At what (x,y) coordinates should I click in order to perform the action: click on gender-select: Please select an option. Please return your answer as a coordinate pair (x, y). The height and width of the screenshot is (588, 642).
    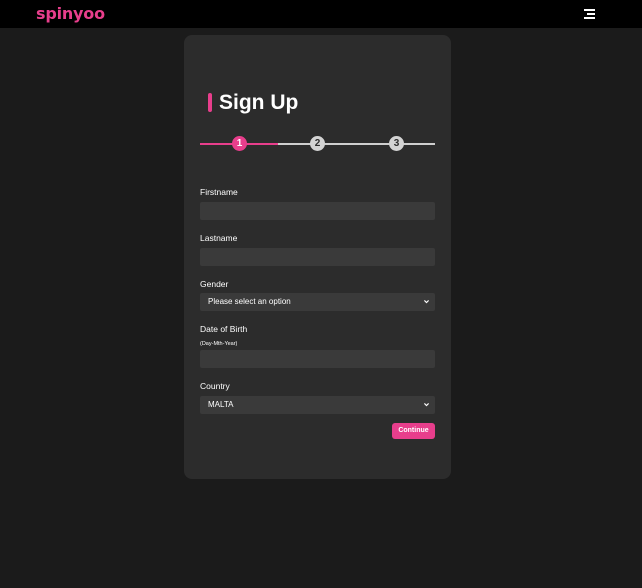
    Looking at the image, I should click on (317, 302).